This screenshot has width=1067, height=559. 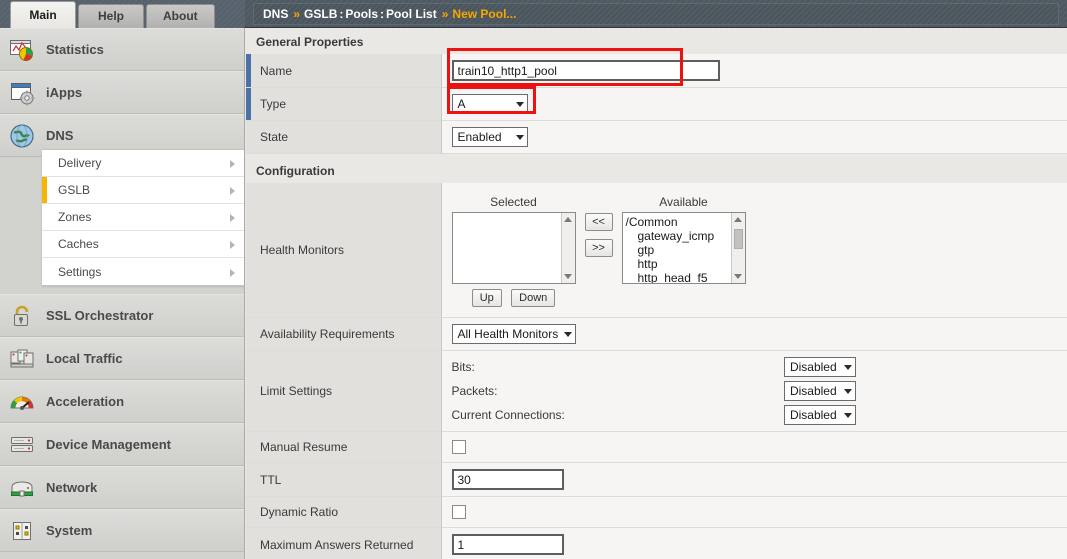 I want to click on manual-resume-cell, so click(x=754, y=447).